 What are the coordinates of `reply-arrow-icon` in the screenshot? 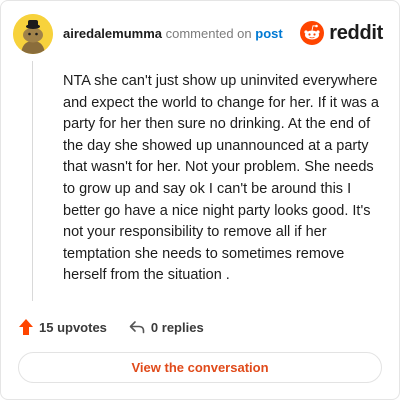 It's located at (137, 327).